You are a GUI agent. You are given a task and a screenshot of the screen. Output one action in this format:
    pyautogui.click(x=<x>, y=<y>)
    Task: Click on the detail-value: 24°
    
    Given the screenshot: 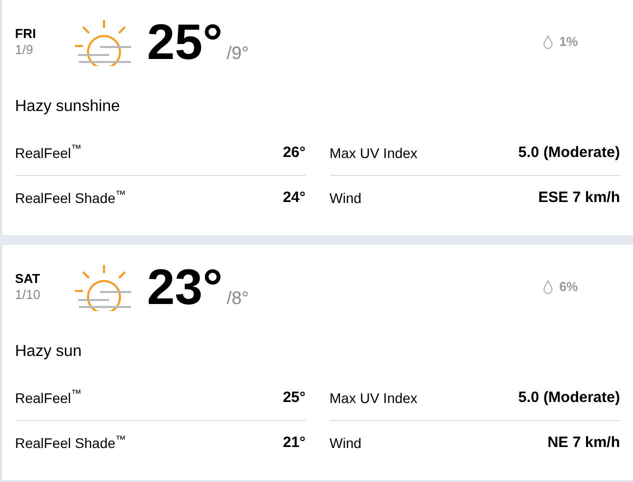 What is the action you would take?
    pyautogui.click(x=294, y=198)
    